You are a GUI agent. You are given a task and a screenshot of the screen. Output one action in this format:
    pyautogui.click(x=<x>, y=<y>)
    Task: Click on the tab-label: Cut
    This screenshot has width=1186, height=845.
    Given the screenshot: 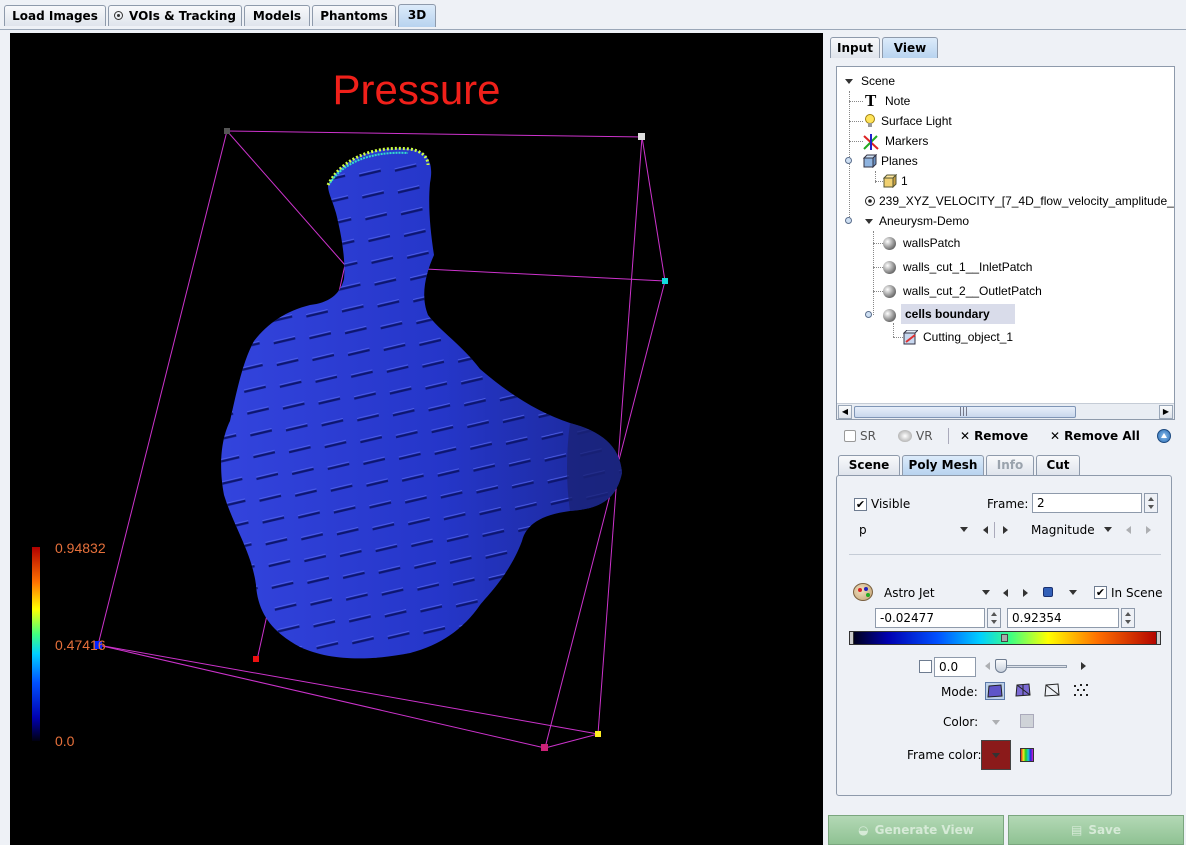 What is the action you would take?
    pyautogui.click(x=1058, y=465)
    